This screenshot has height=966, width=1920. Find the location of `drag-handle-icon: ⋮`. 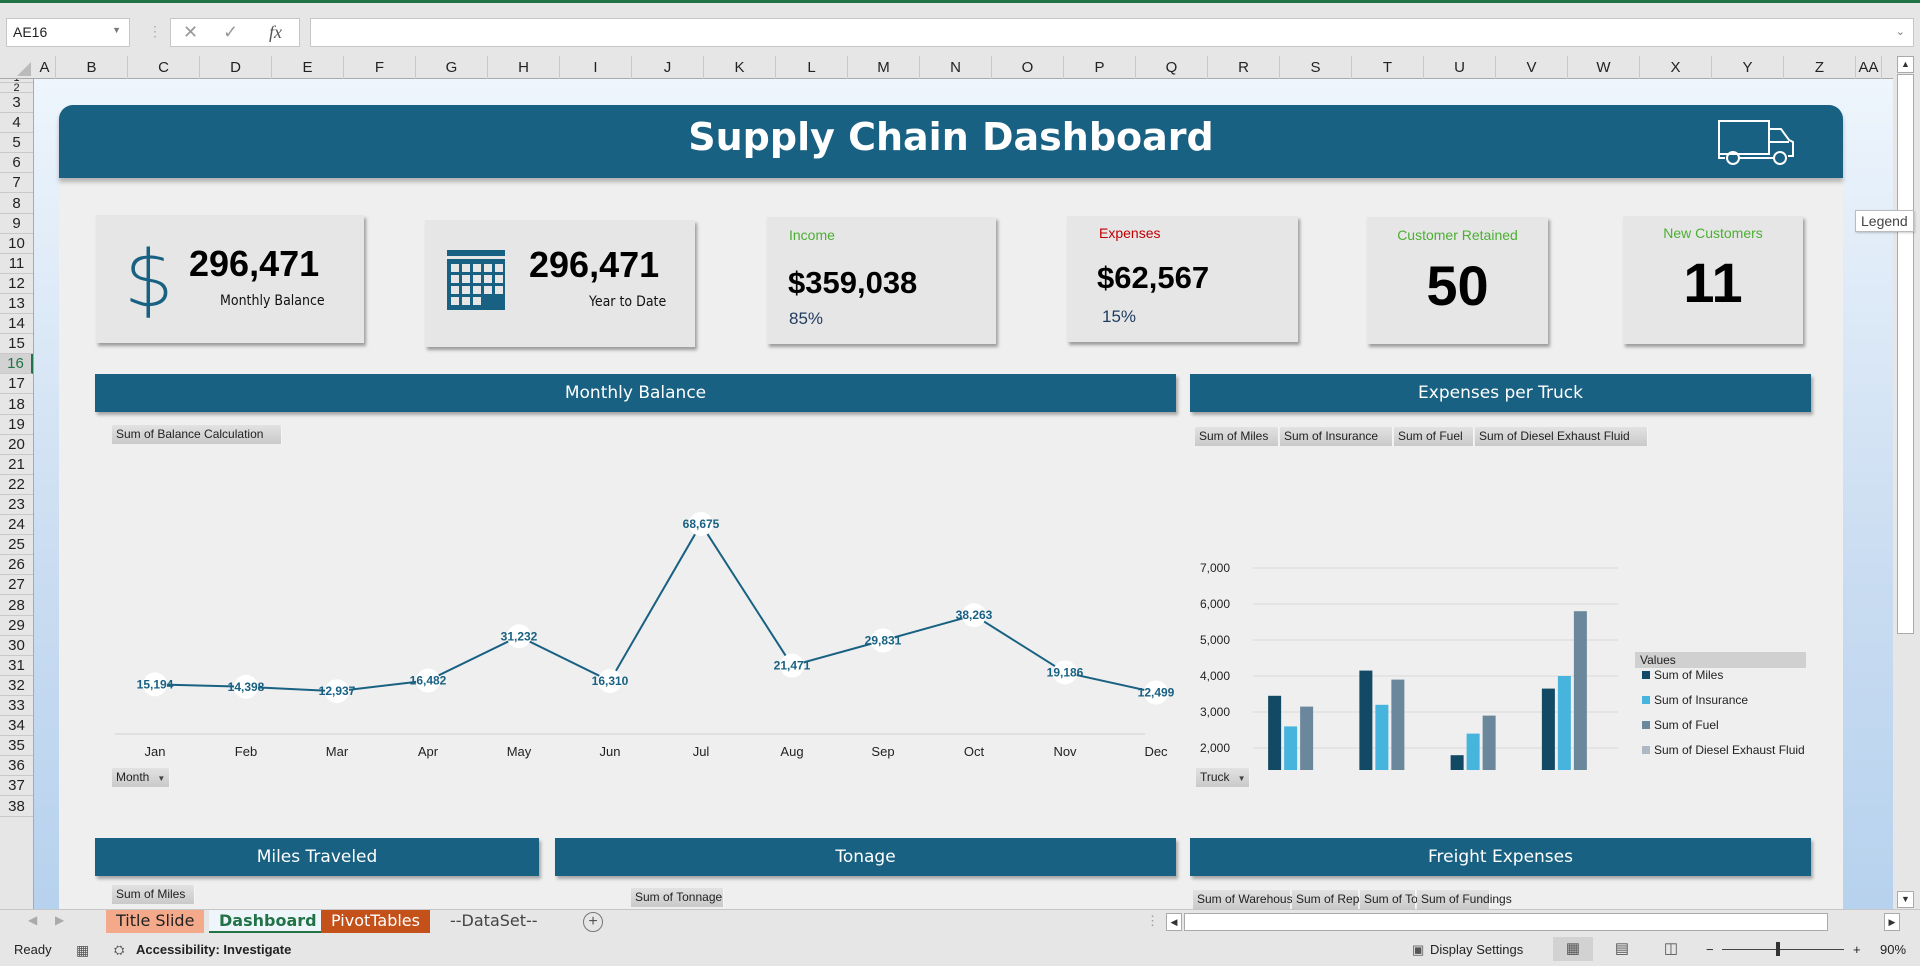

drag-handle-icon: ⋮ is located at coordinates (155, 31).